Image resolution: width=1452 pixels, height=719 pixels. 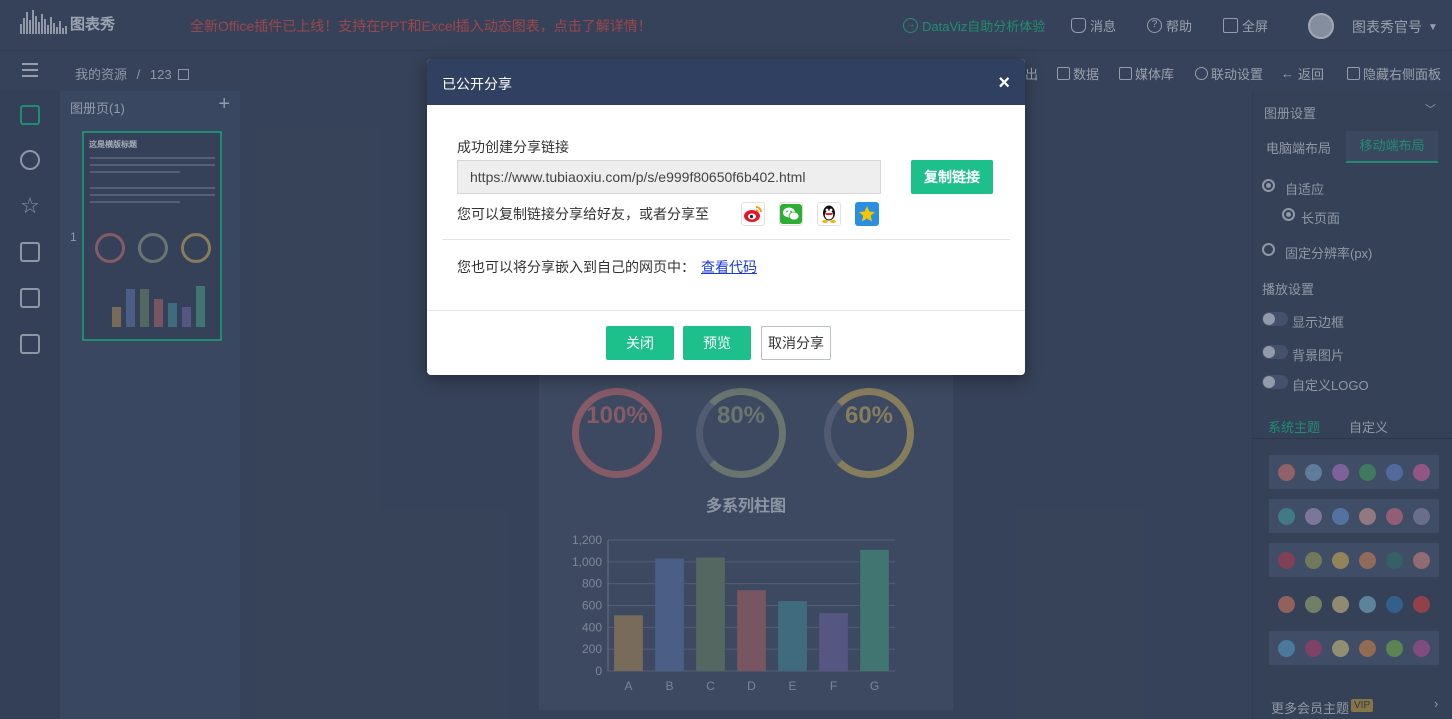 I want to click on share-to-text: 您可以复制链接分享给好友，或者分享至, so click(x=583, y=214).